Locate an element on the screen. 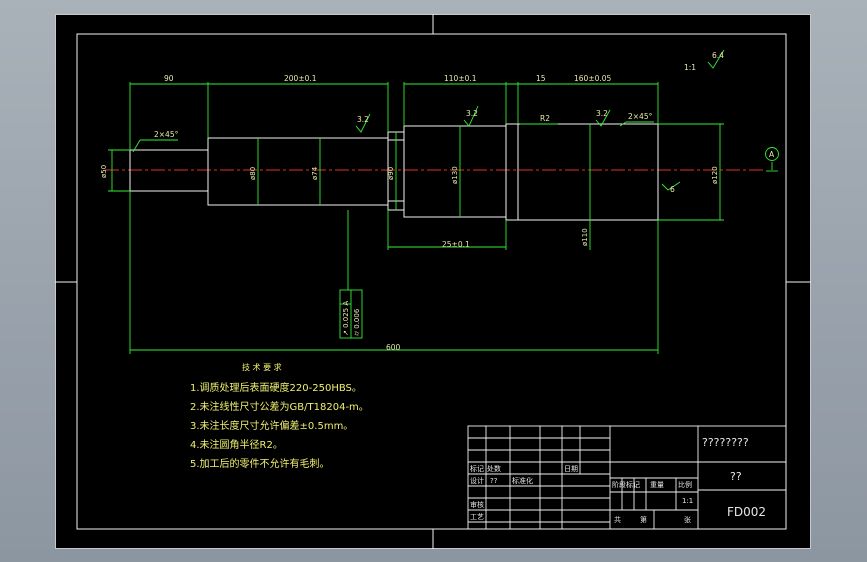  note-3: 3.未注长度尺寸允许偏差±0.5mm。 is located at coordinates (271, 425).